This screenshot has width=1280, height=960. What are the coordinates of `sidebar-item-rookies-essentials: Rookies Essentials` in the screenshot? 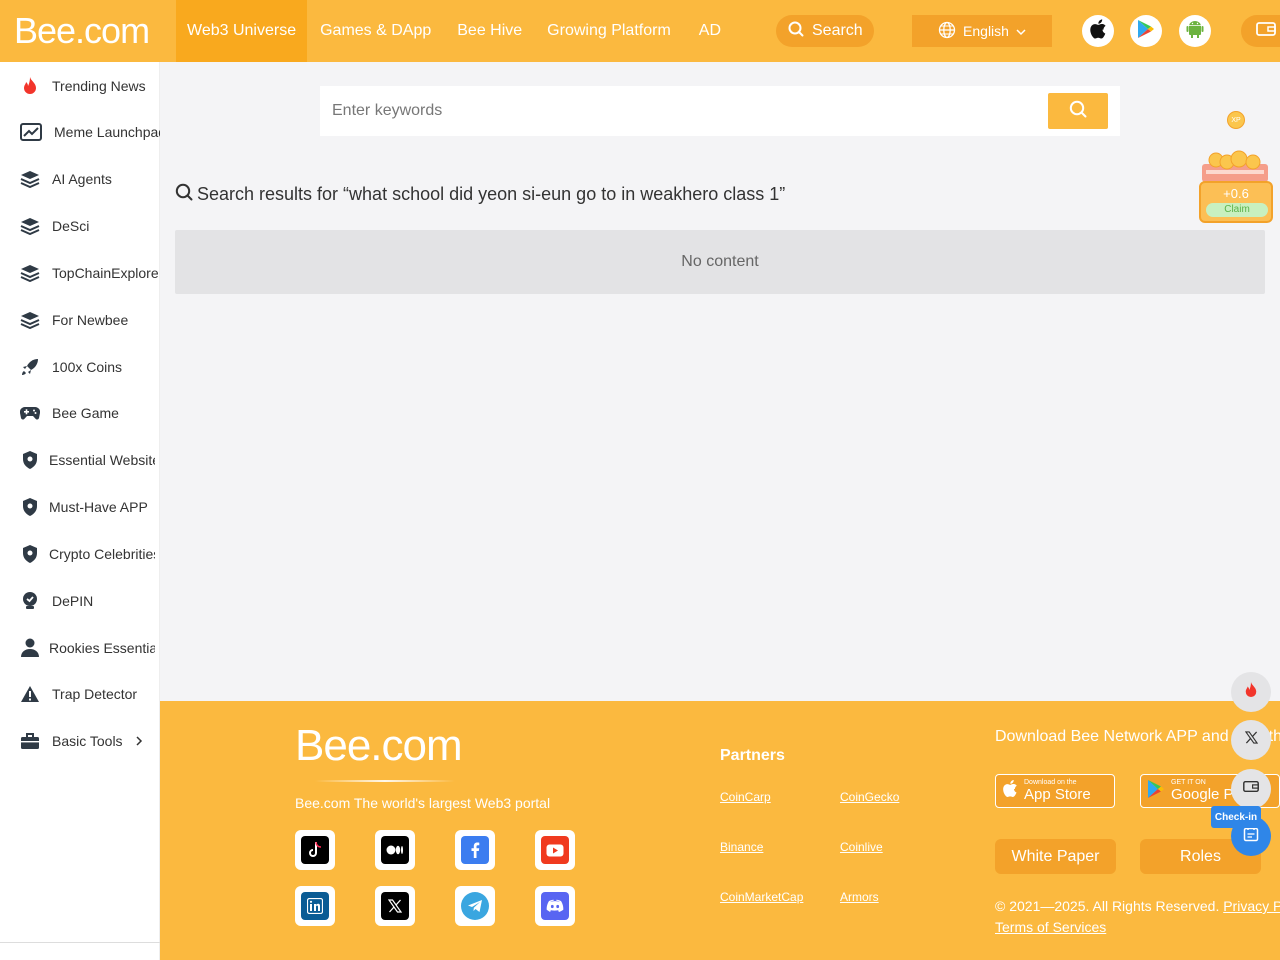 It's located at (80, 648).